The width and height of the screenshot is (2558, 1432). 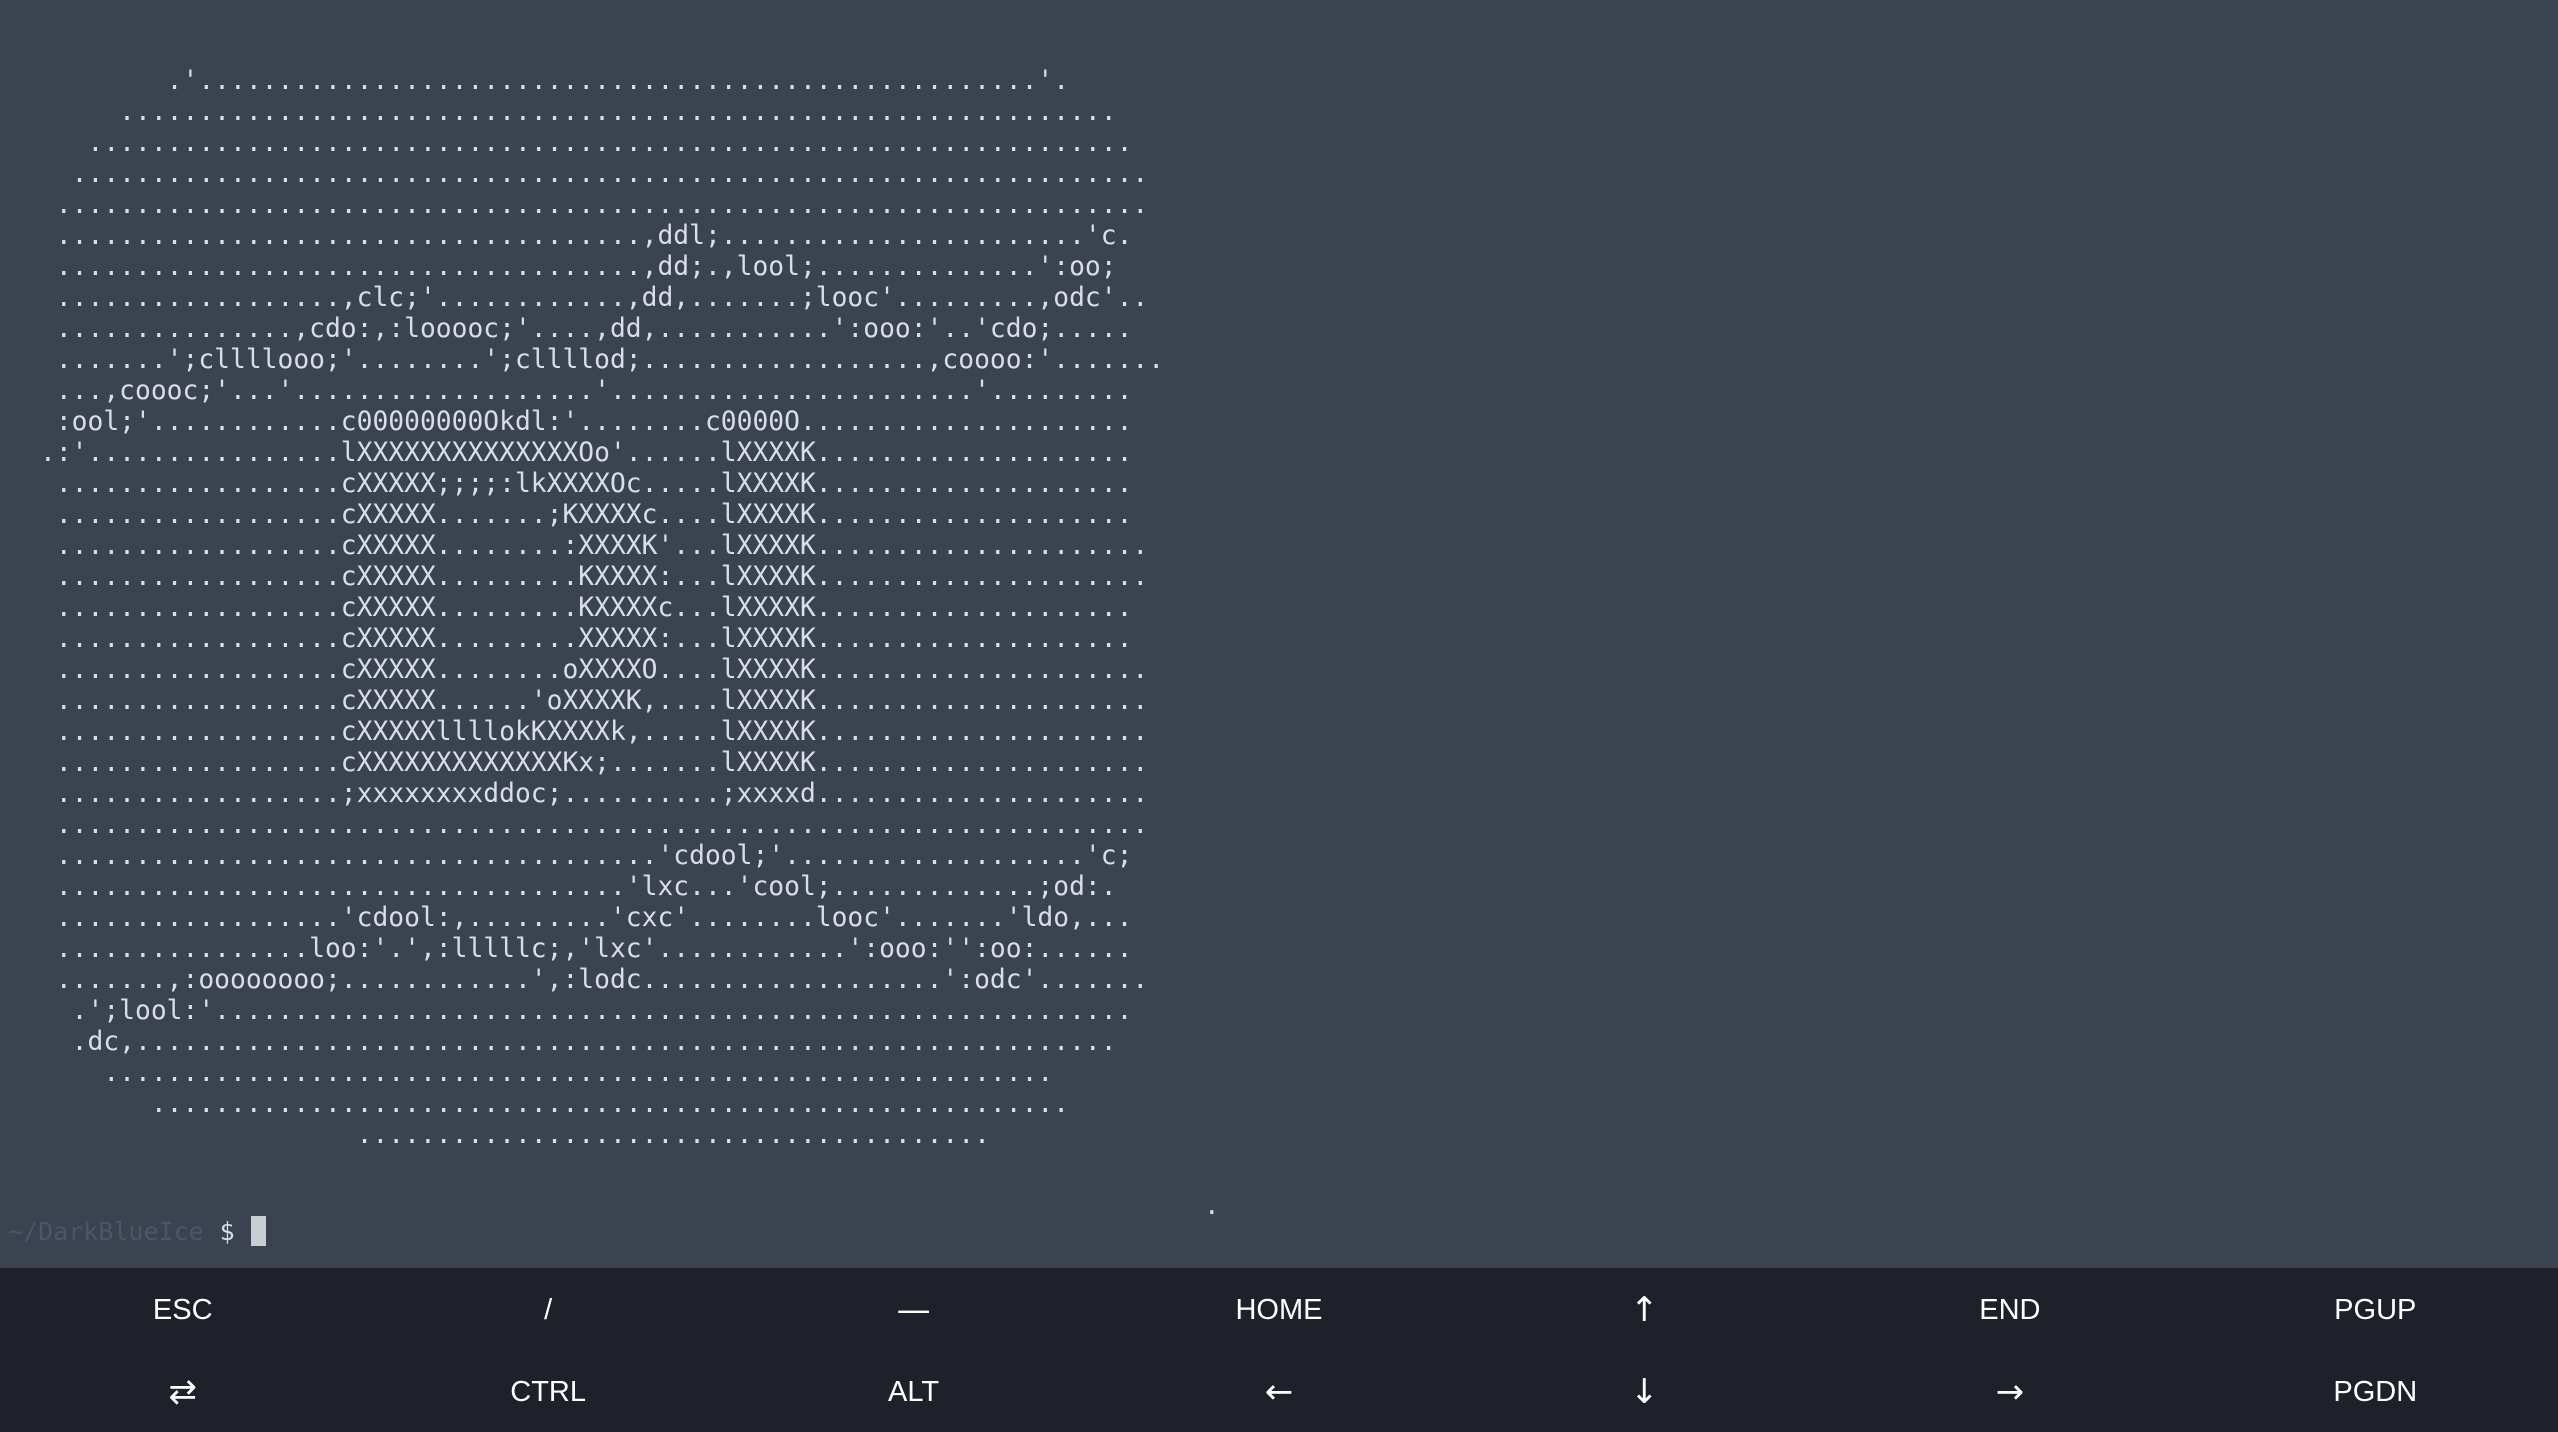 What do you see at coordinates (2009, 1392) in the screenshot?
I see `arrow-right-key: →` at bounding box center [2009, 1392].